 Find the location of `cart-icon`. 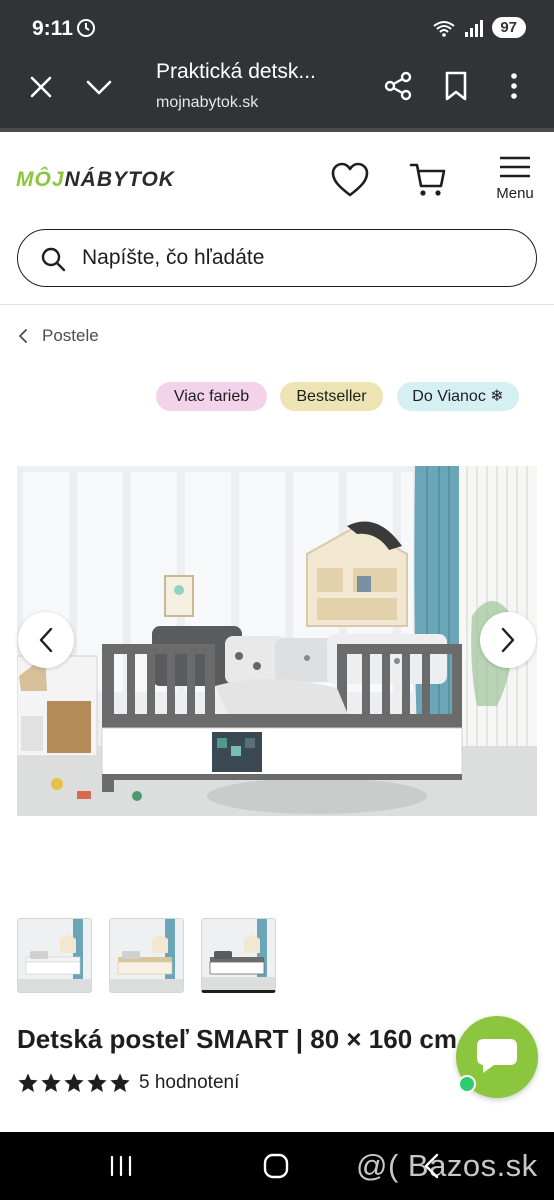

cart-icon is located at coordinates (428, 180).